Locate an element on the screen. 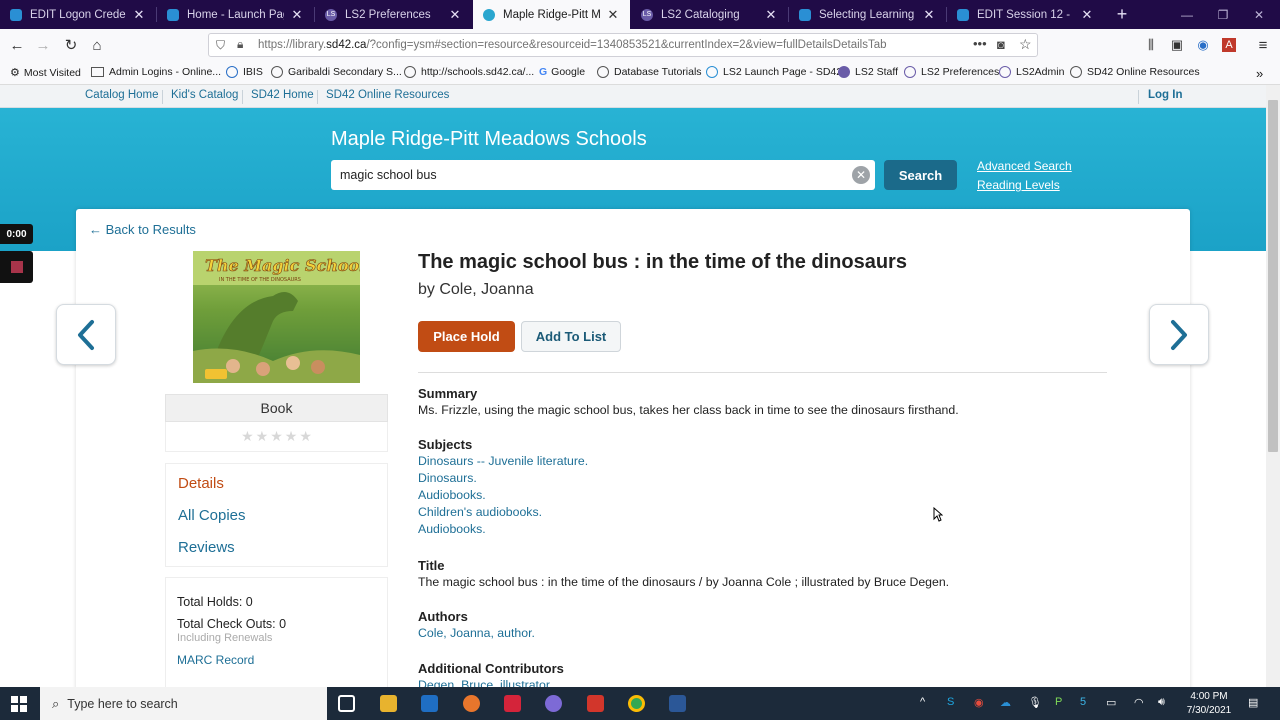 This screenshot has height=720, width=1280. forward-arrow-icon: → is located at coordinates (43, 45).